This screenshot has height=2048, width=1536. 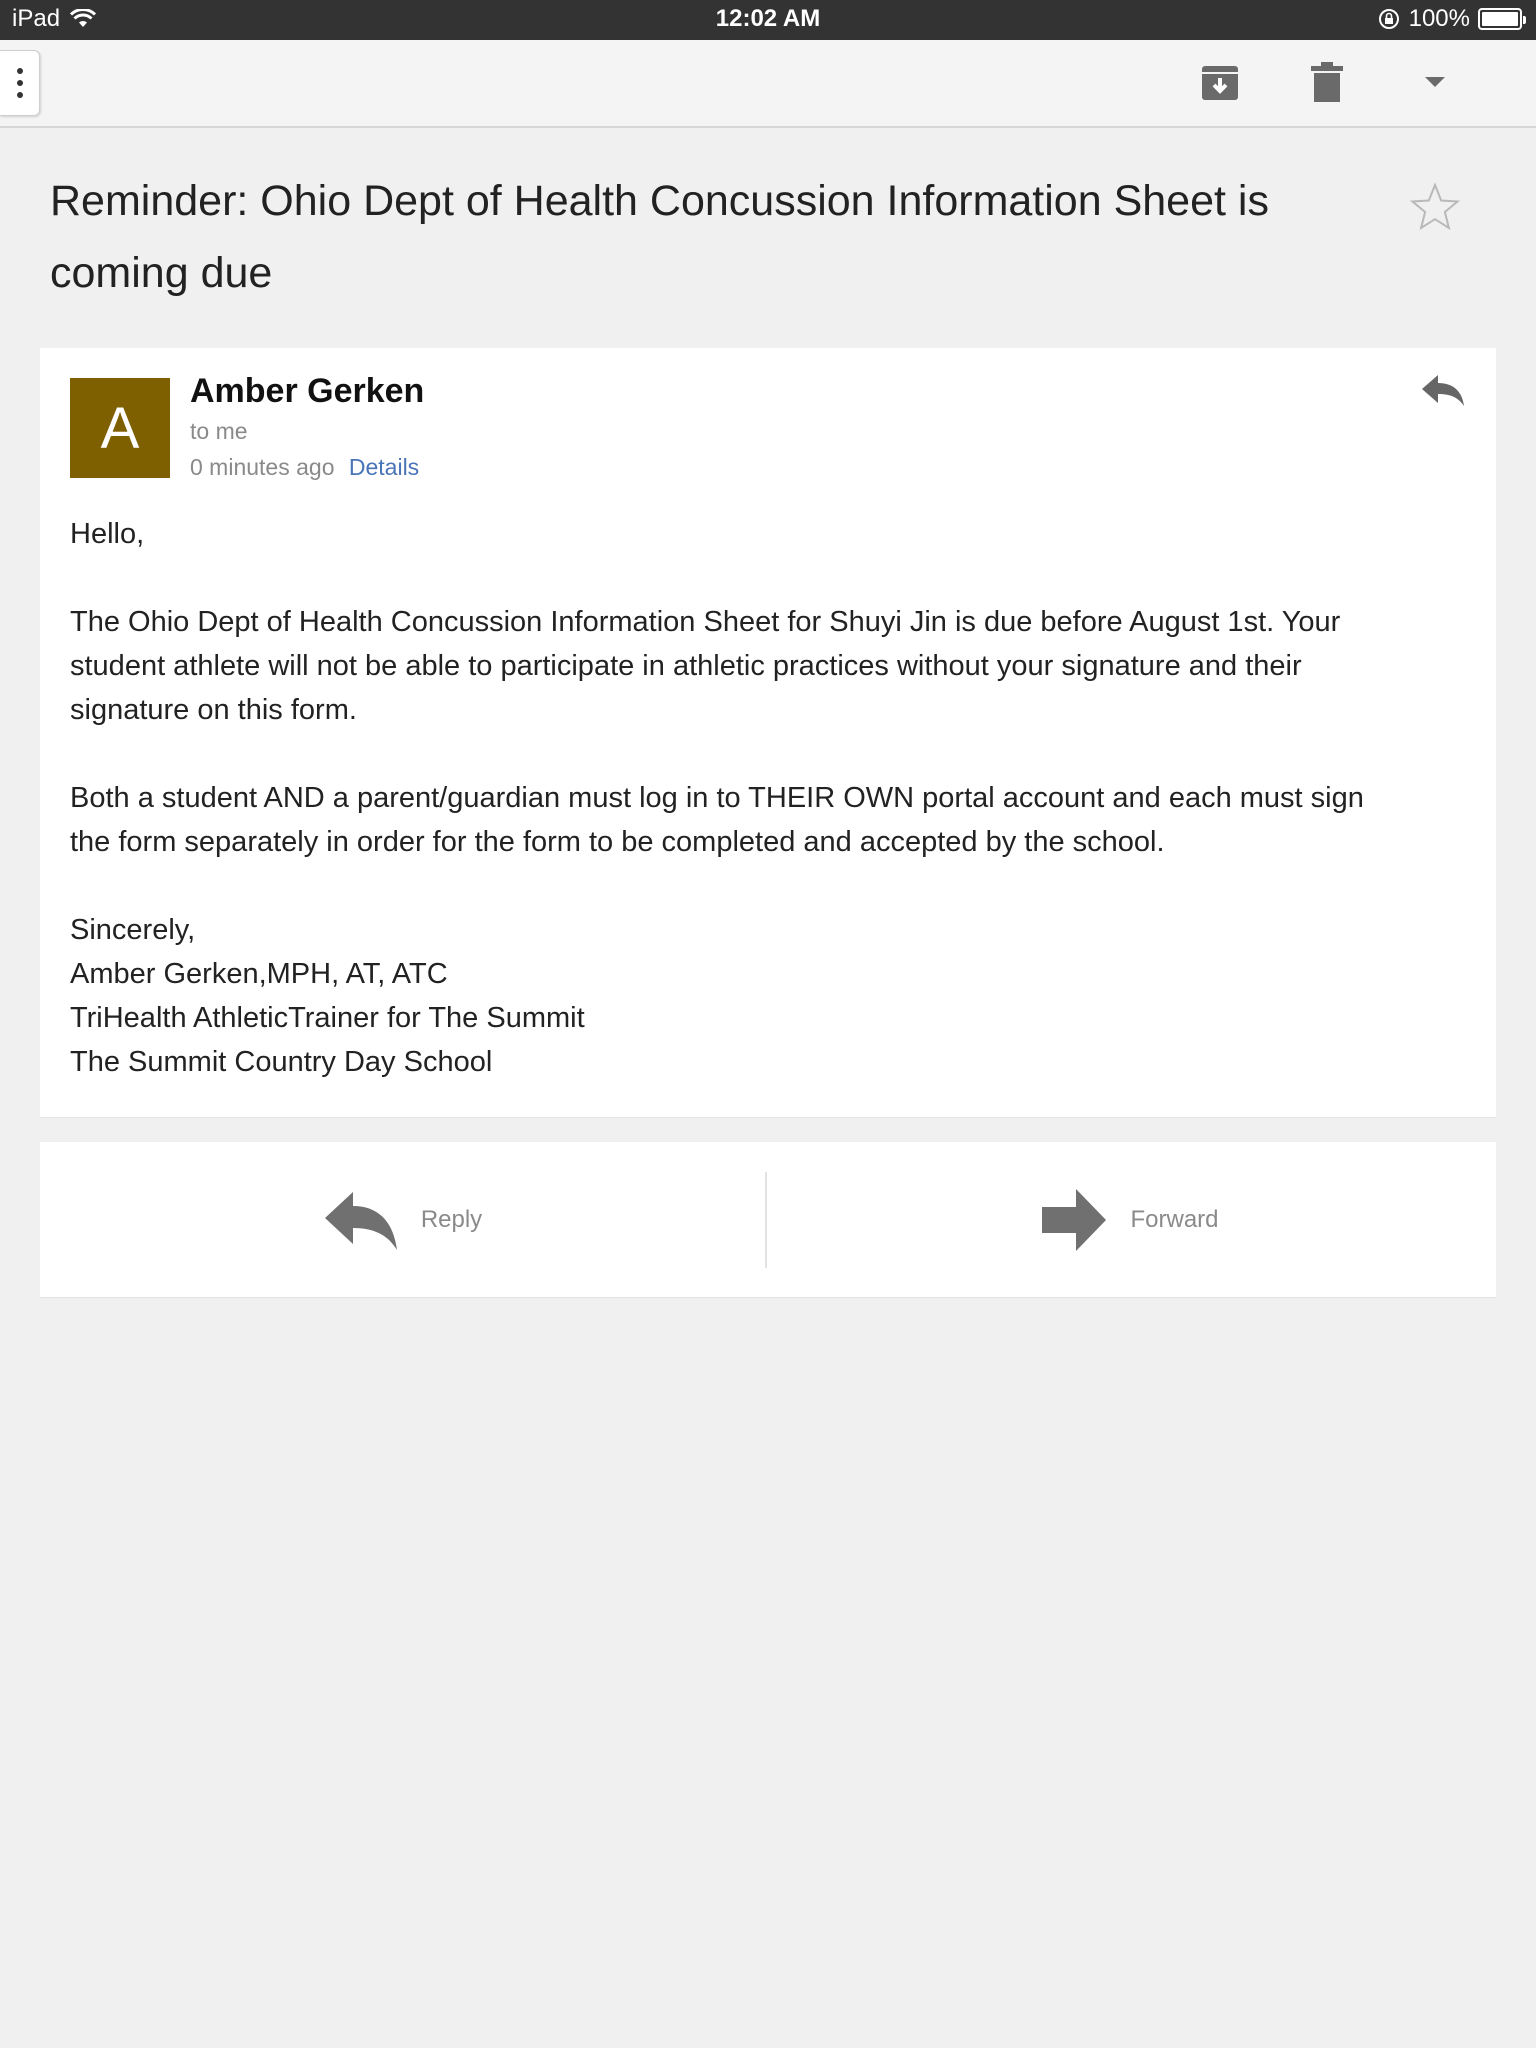 I want to click on signature-title: TriHealth AthleticTrainer for The Summit, so click(x=327, y=1018).